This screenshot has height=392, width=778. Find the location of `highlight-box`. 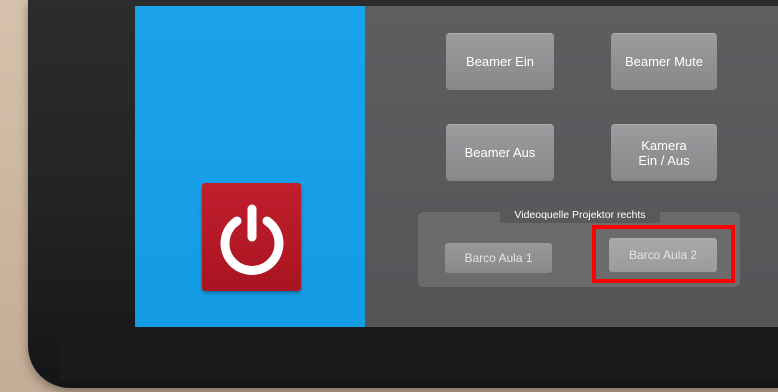

highlight-box is located at coordinates (663, 254).